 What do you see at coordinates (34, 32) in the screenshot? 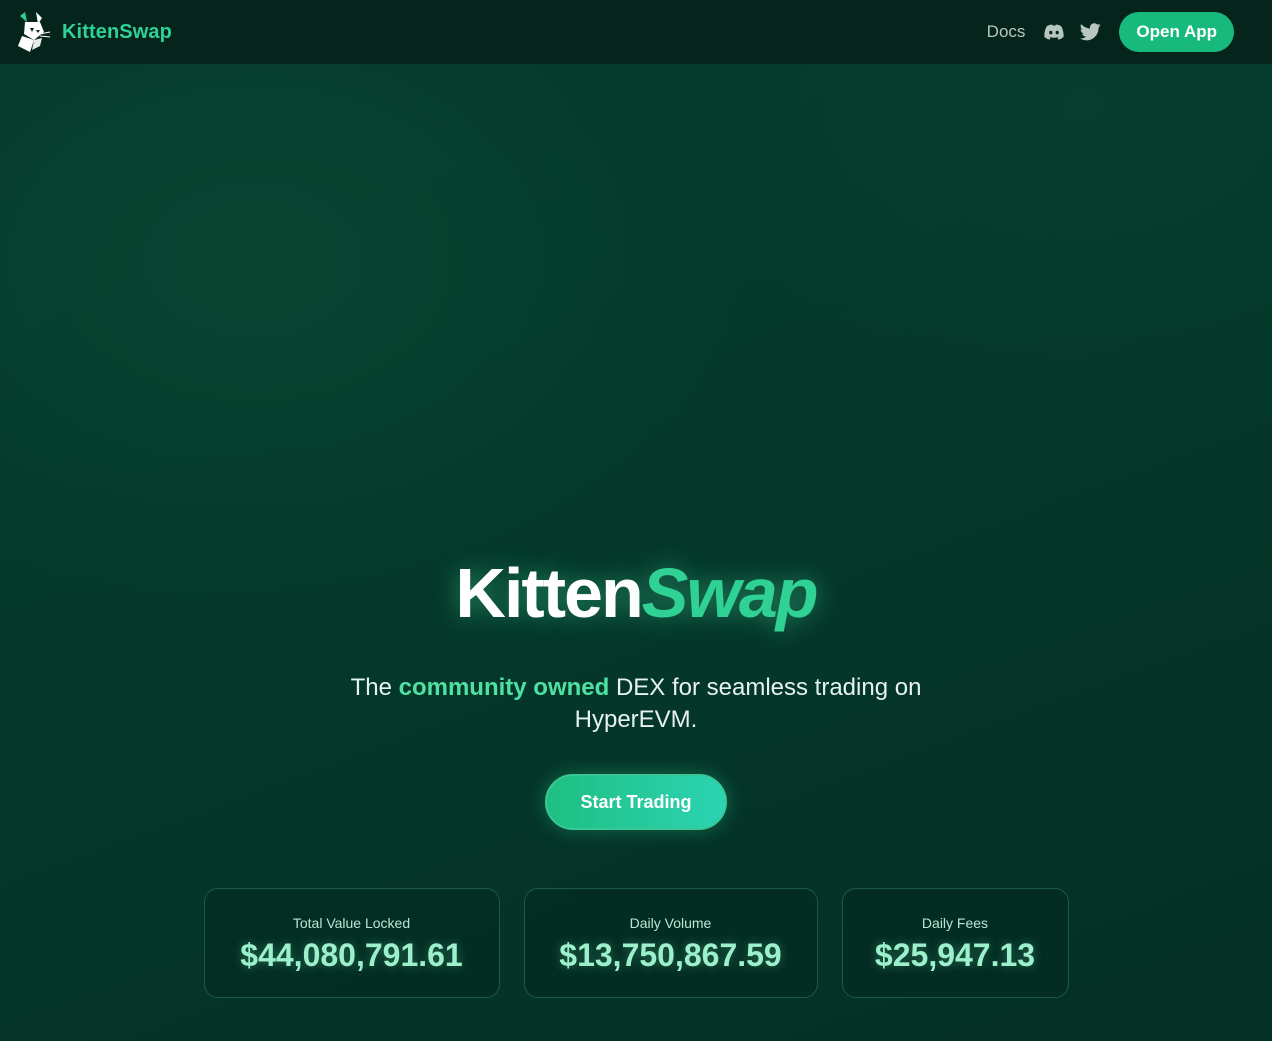
I see `cat-logo-icon` at bounding box center [34, 32].